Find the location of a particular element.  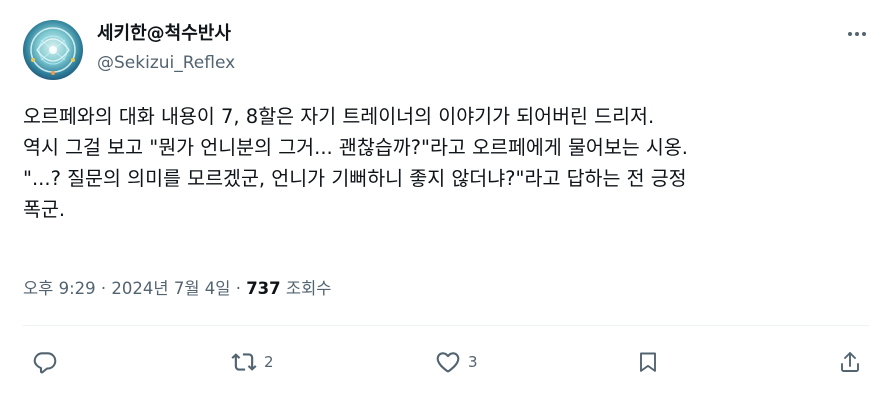

retweet-icon is located at coordinates (244, 362).